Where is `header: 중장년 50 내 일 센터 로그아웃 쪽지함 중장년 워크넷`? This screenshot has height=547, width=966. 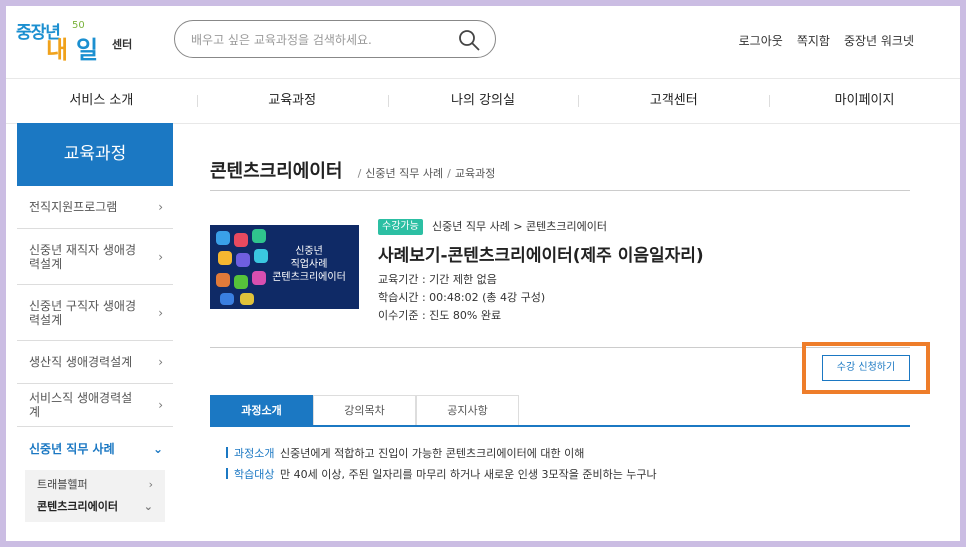
header: 중장년 50 내 일 센터 로그아웃 쪽지함 중장년 워크넷 is located at coordinates (483, 42).